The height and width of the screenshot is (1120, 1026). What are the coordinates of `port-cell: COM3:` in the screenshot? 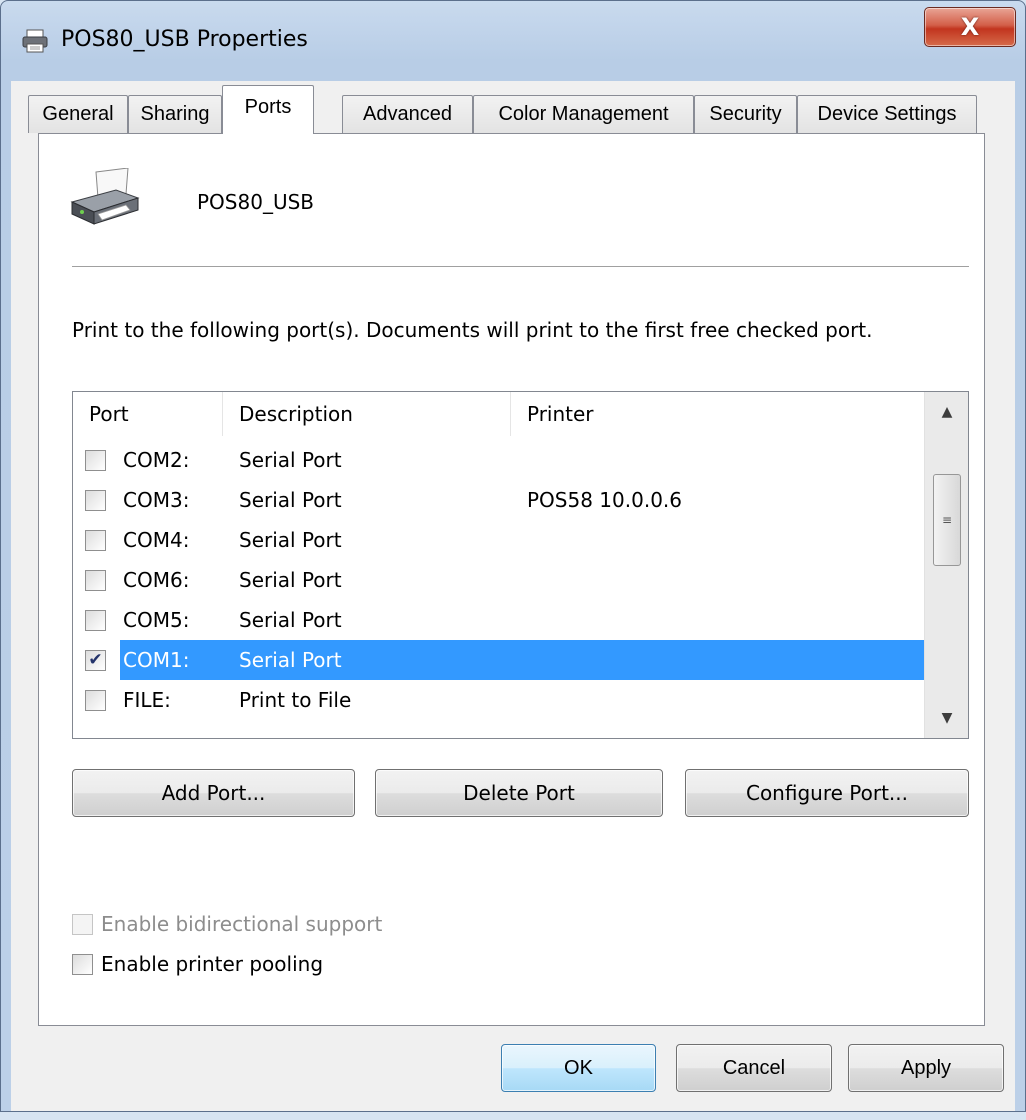 It's located at (156, 500).